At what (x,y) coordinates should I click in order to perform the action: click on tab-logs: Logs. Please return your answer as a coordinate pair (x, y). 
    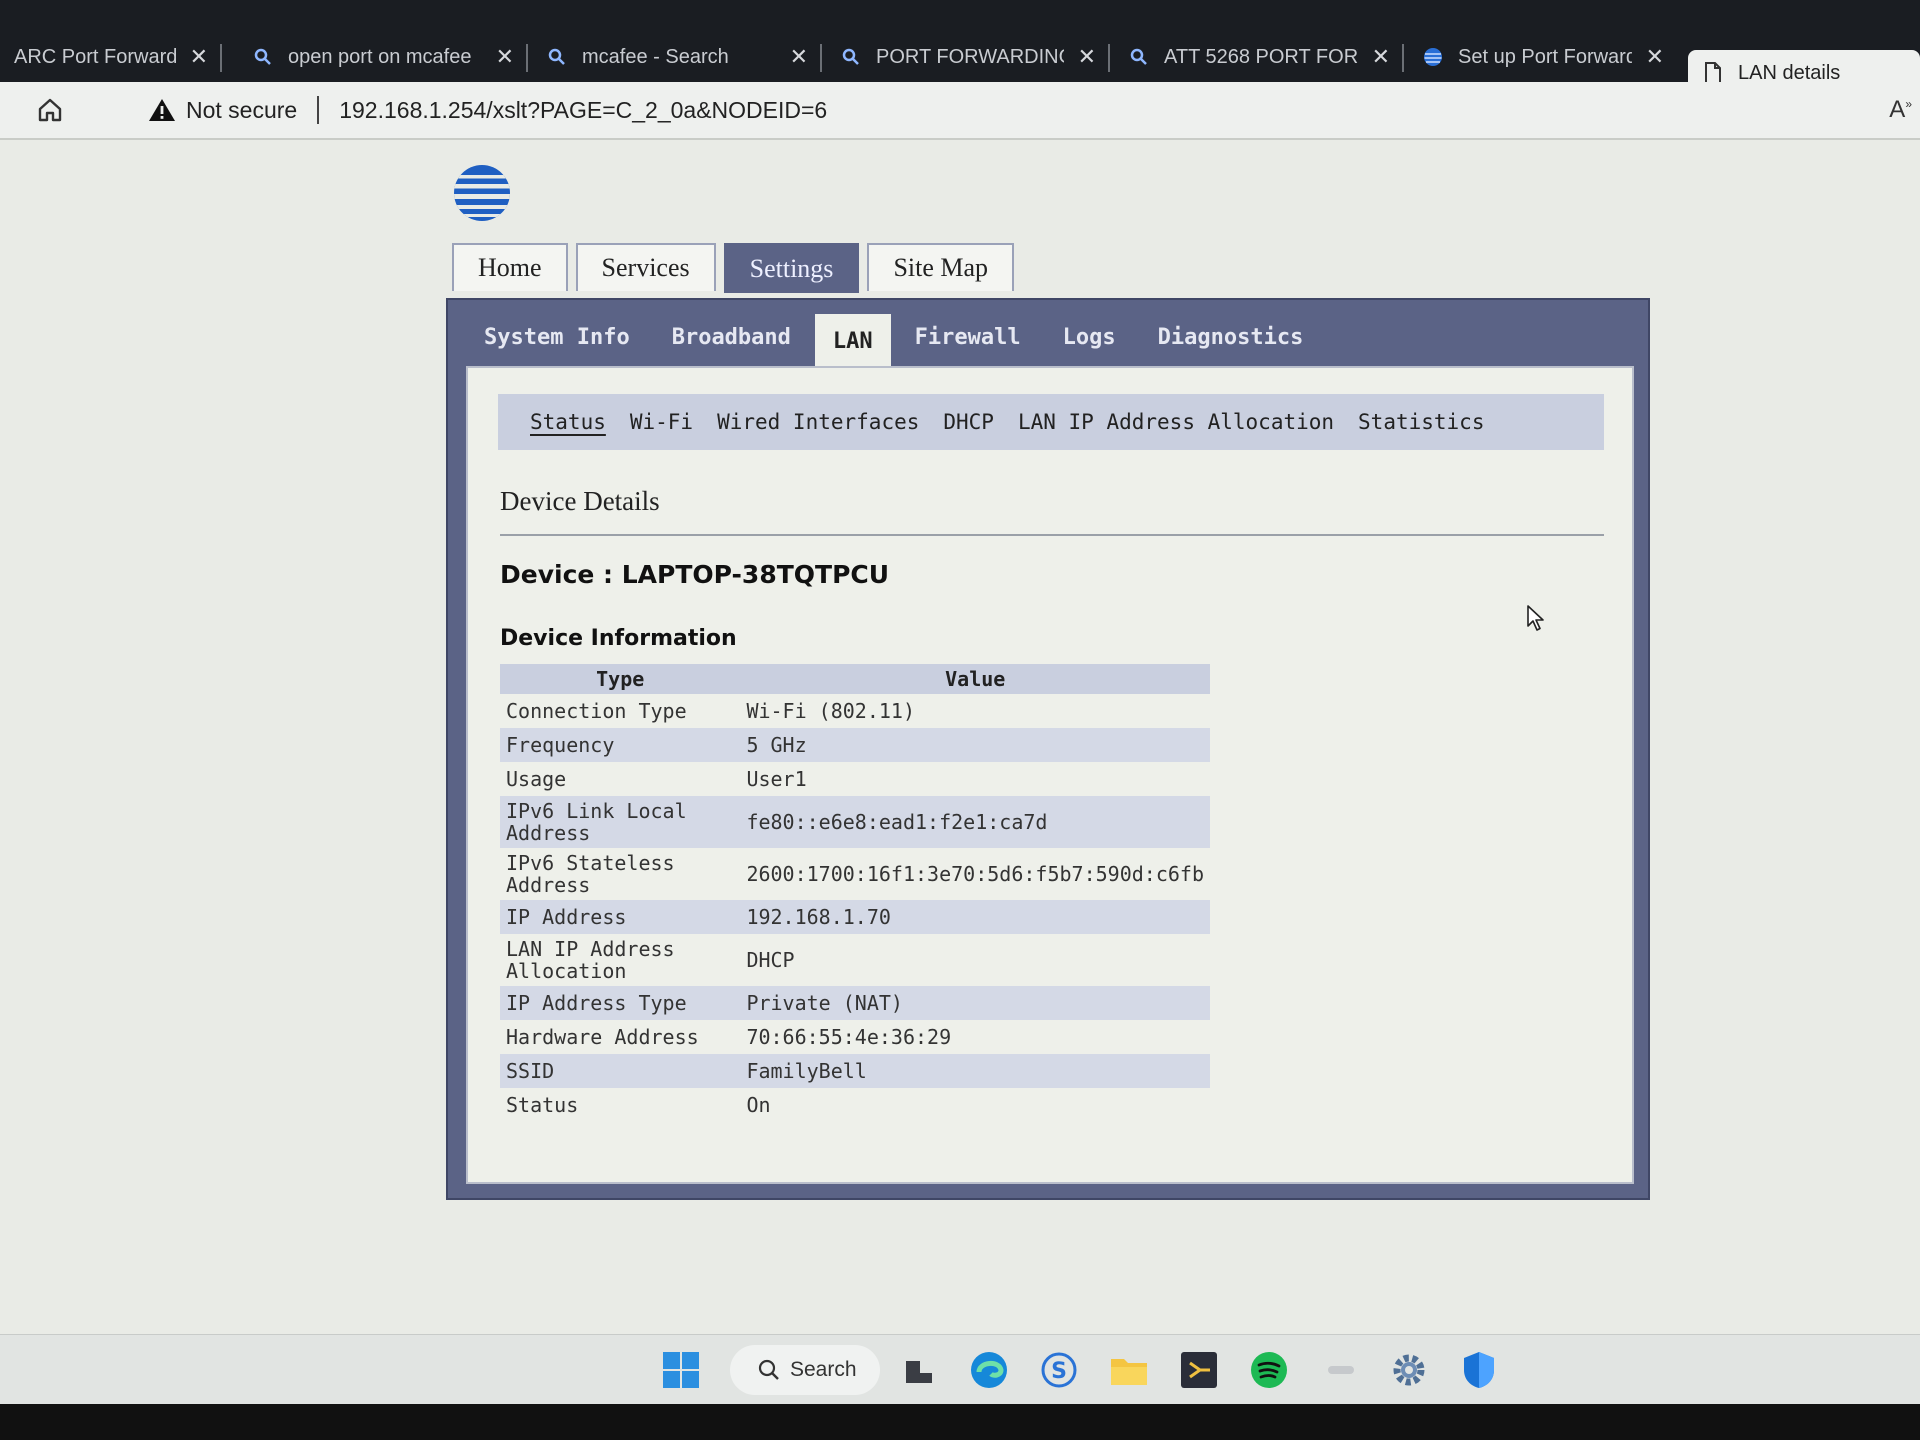
    Looking at the image, I should click on (1089, 337).